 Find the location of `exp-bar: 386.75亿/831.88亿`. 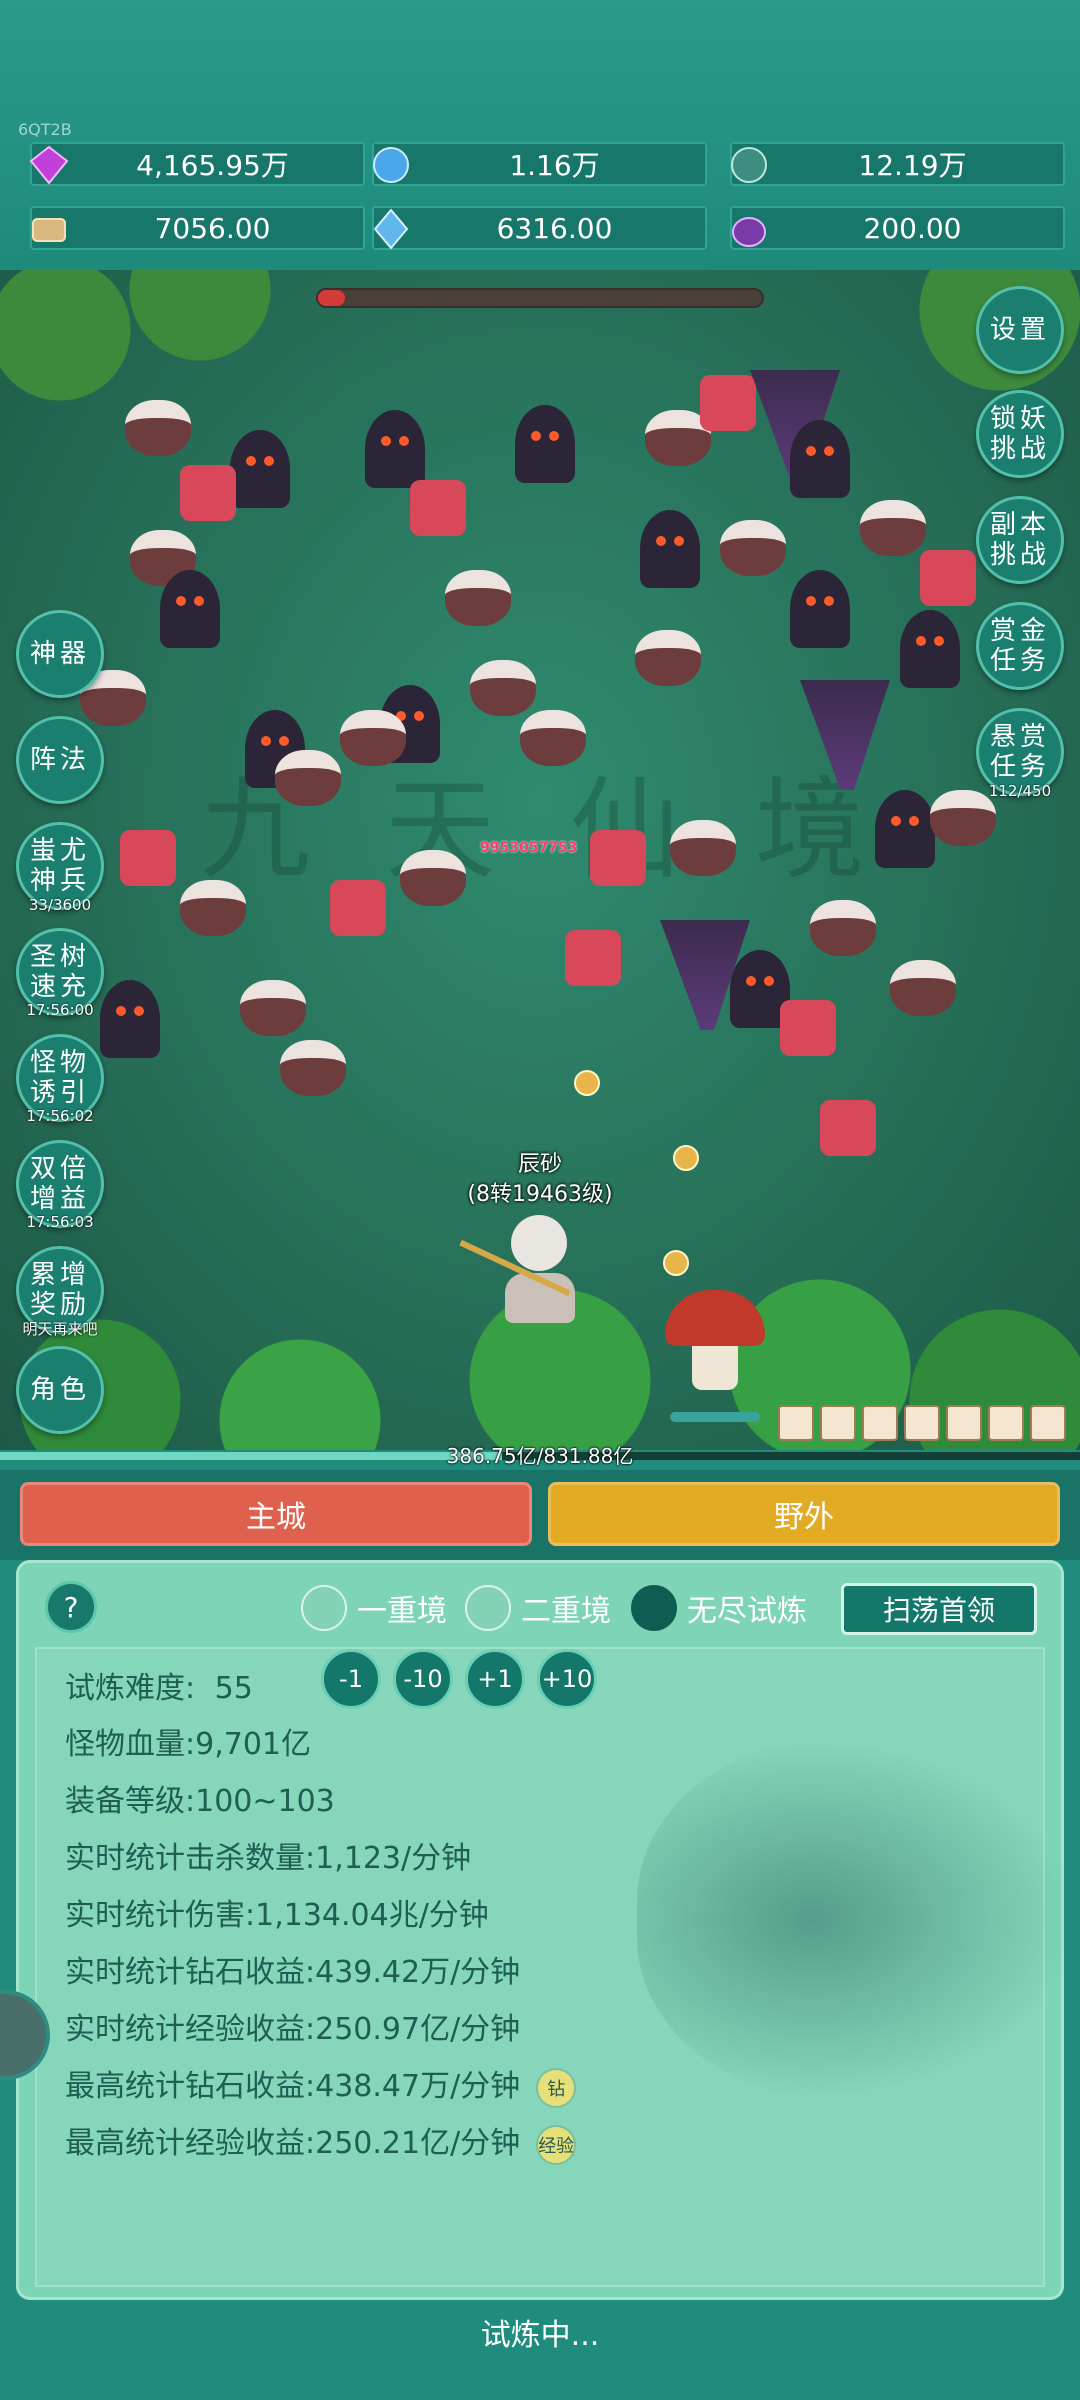

exp-bar: 386.75亿/831.88亿 is located at coordinates (540, 1456).